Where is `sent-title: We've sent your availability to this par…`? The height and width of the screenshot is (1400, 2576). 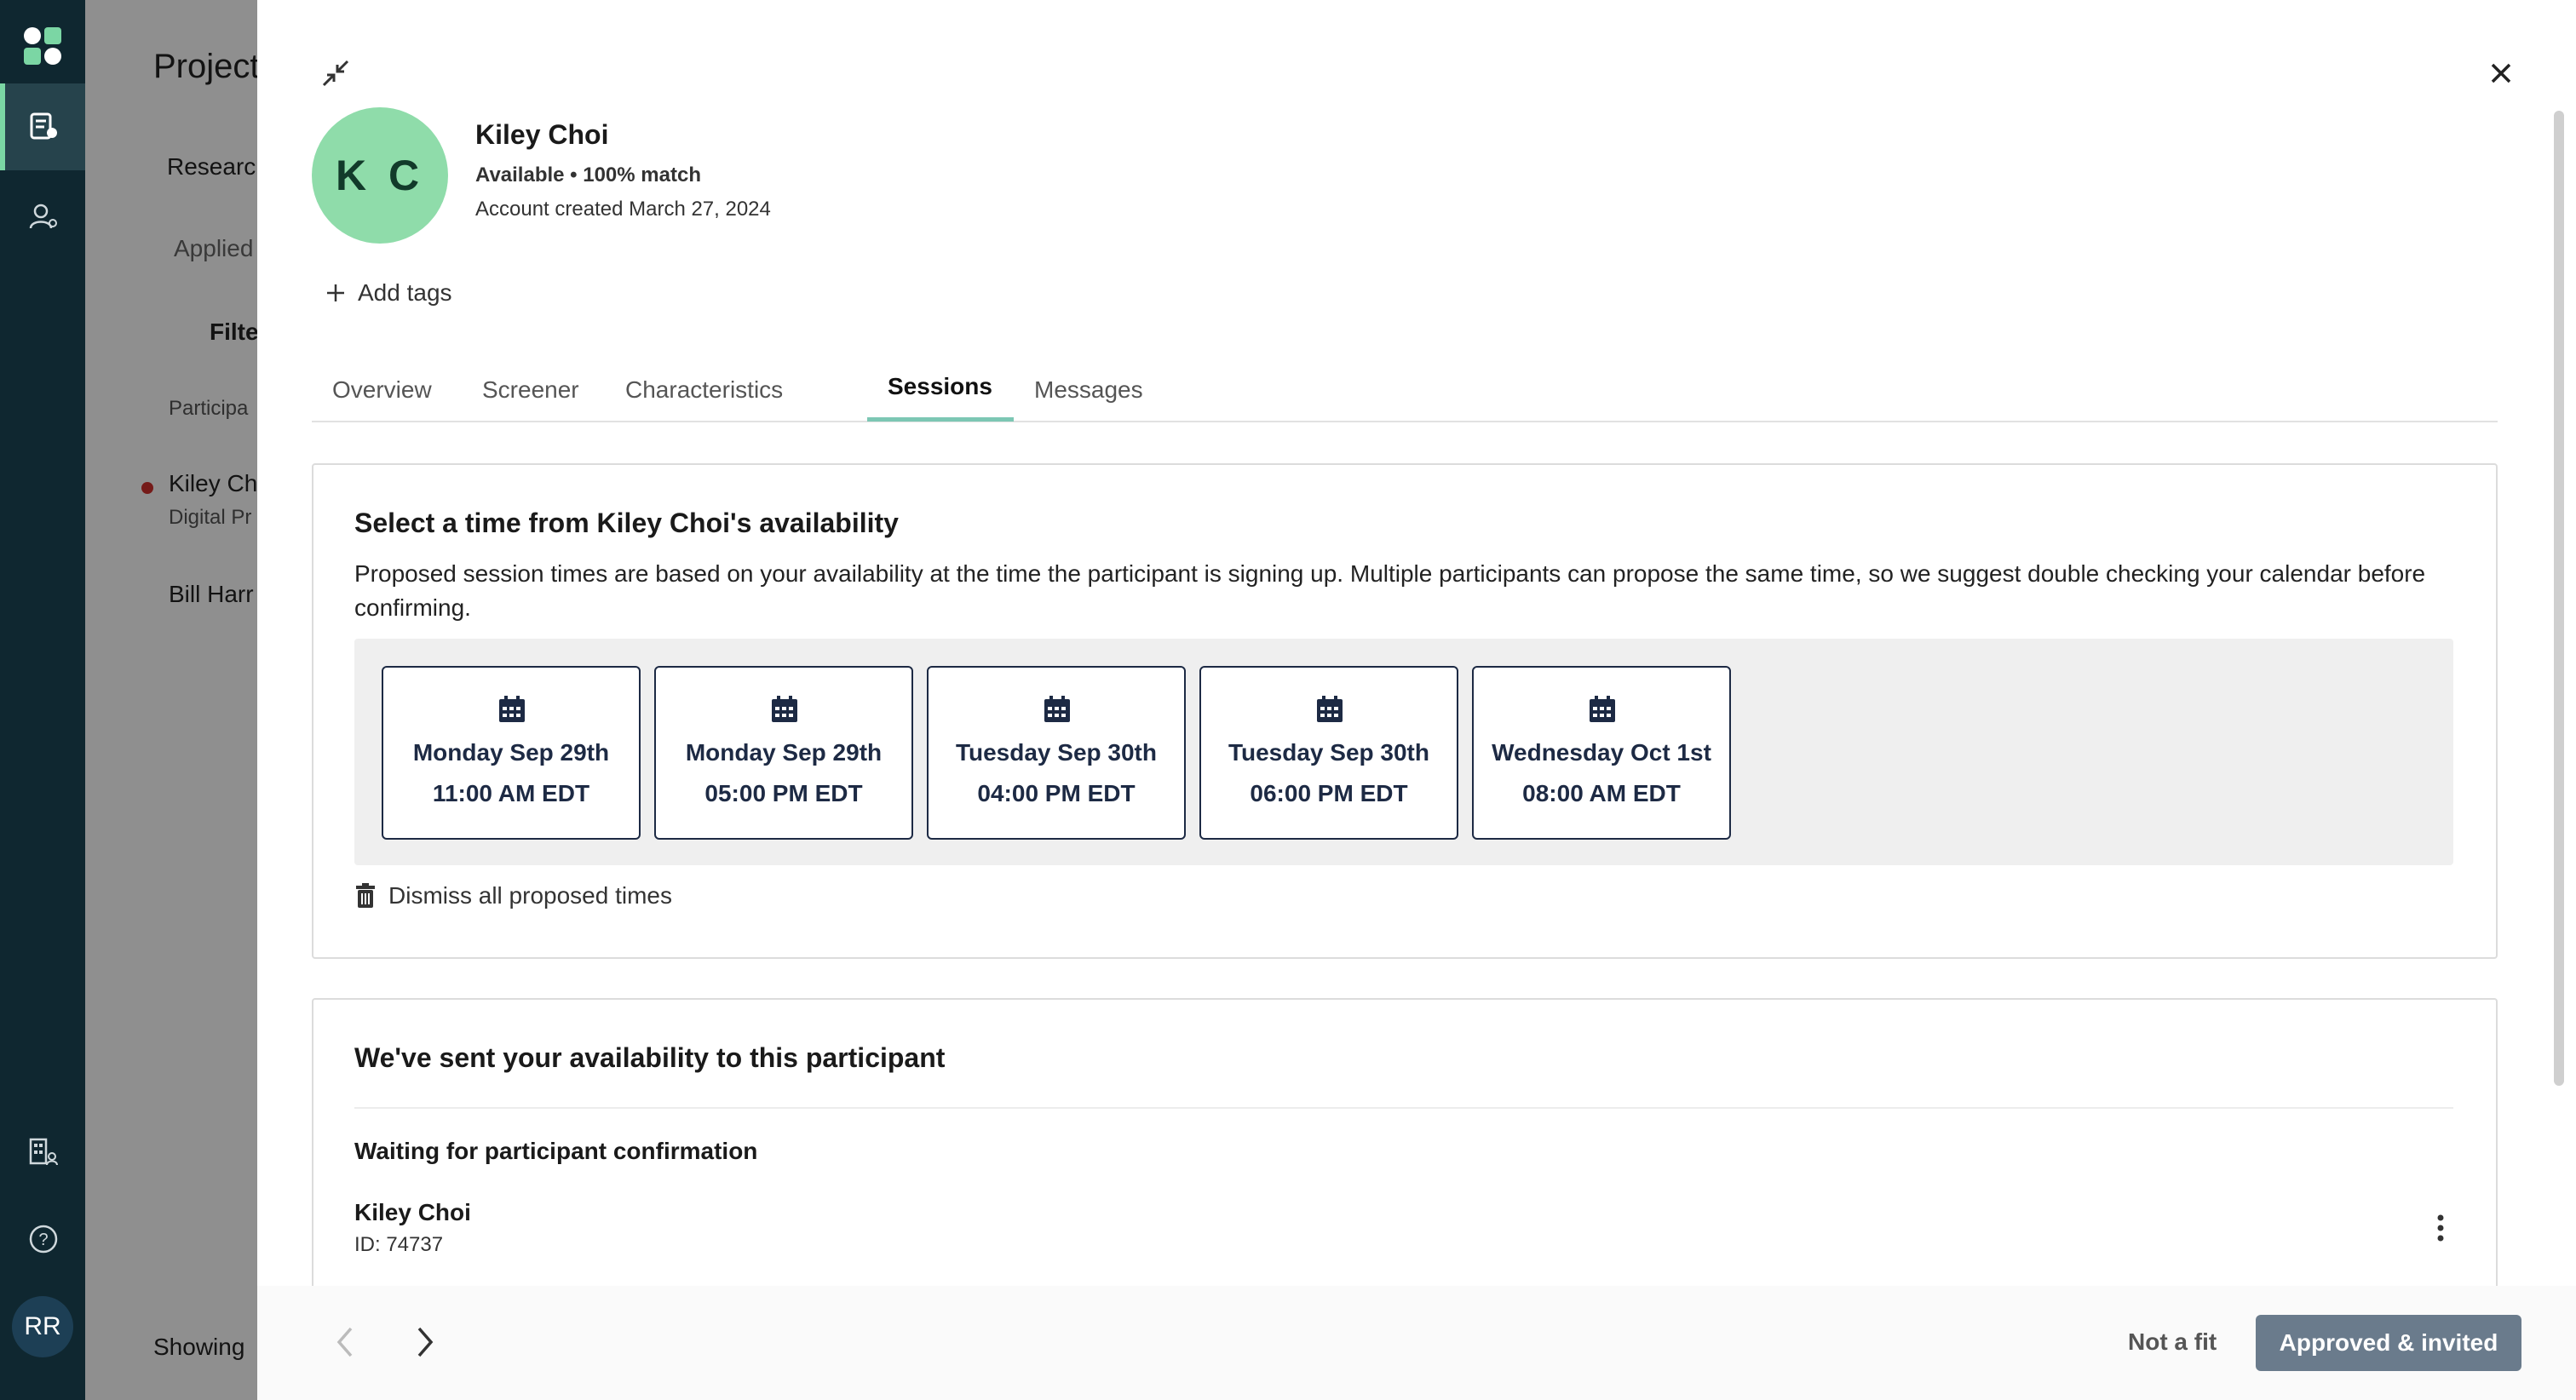 sent-title: We've sent your availability to this par… is located at coordinates (650, 1057).